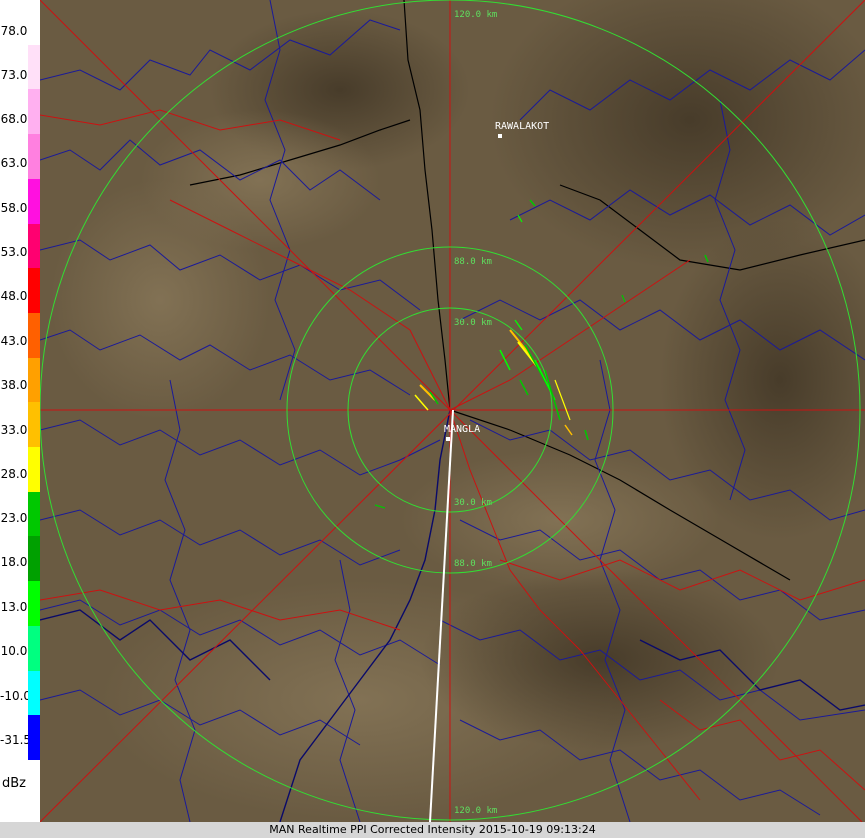  What do you see at coordinates (14, 163) in the screenshot?
I see `legend-label: 63.0` at bounding box center [14, 163].